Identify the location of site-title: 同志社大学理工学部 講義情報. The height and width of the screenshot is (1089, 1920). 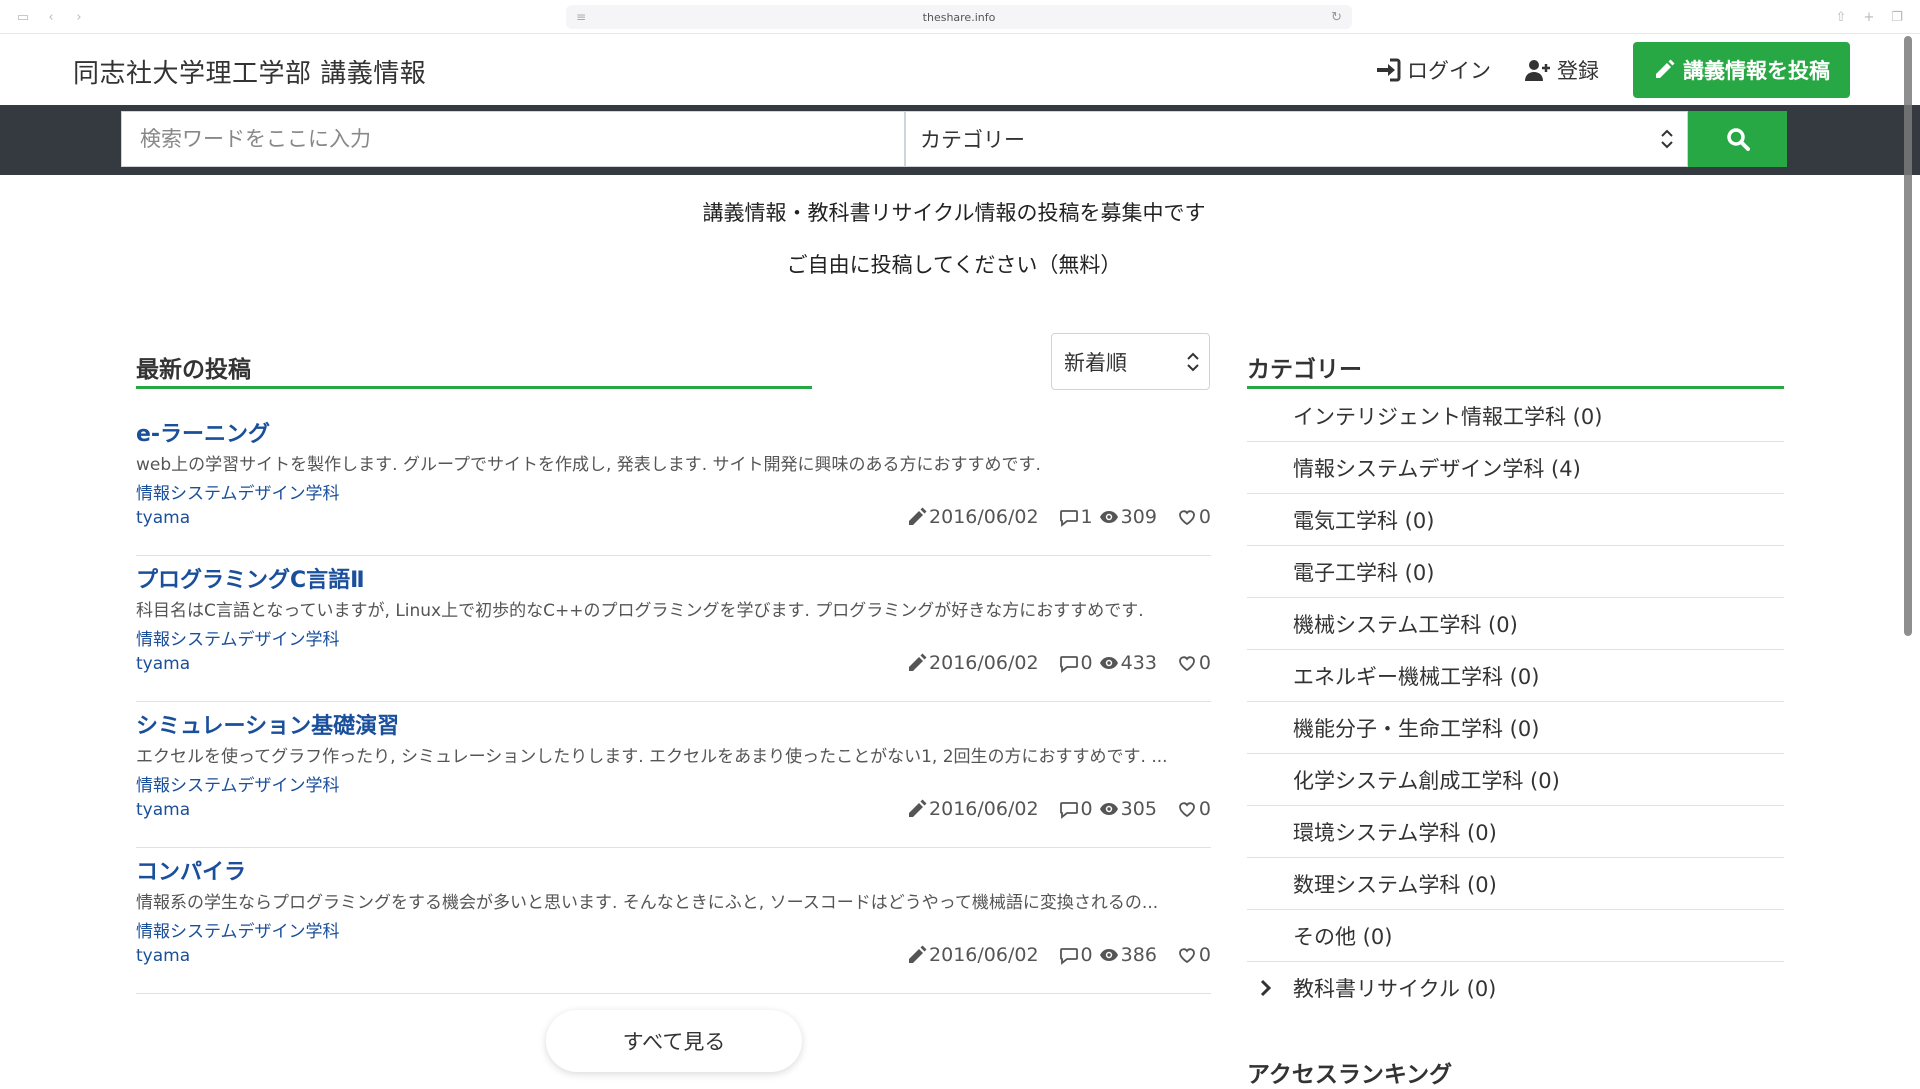
(249, 71).